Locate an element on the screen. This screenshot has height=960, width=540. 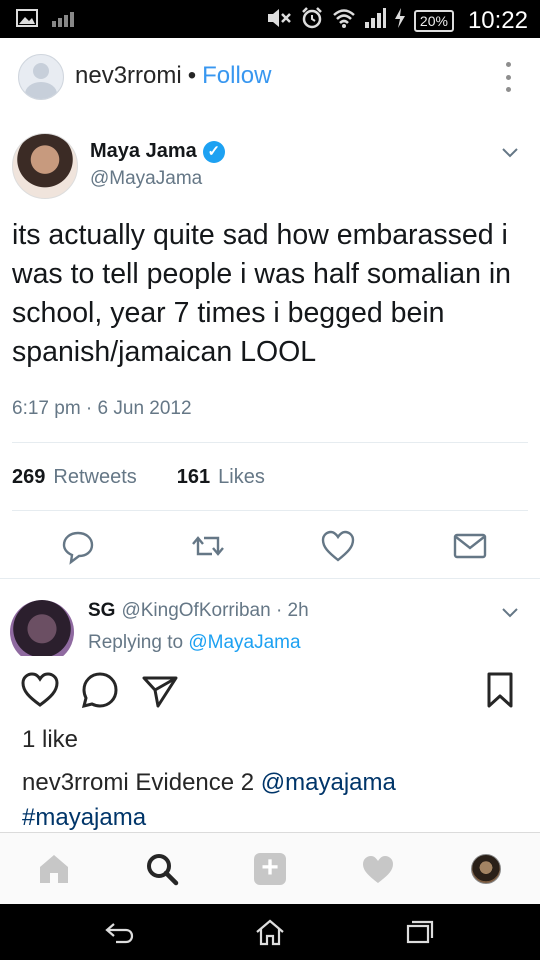
nav-search is located at coordinates (162, 869).